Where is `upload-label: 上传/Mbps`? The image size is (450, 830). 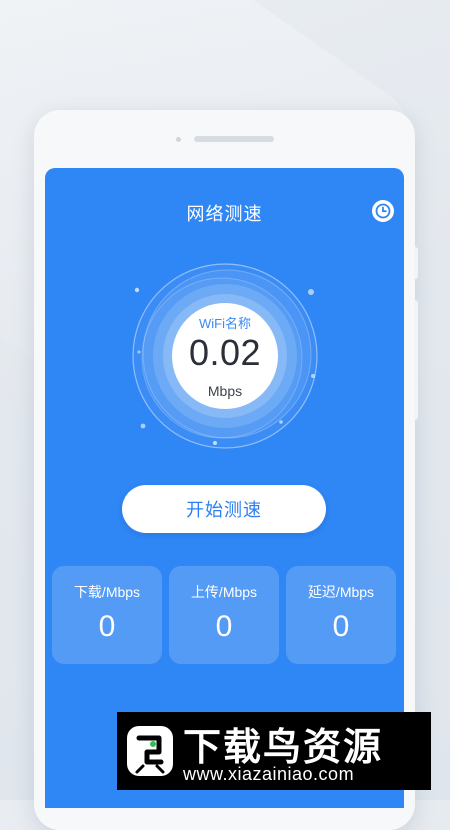
upload-label: 上传/Mbps is located at coordinates (224, 592).